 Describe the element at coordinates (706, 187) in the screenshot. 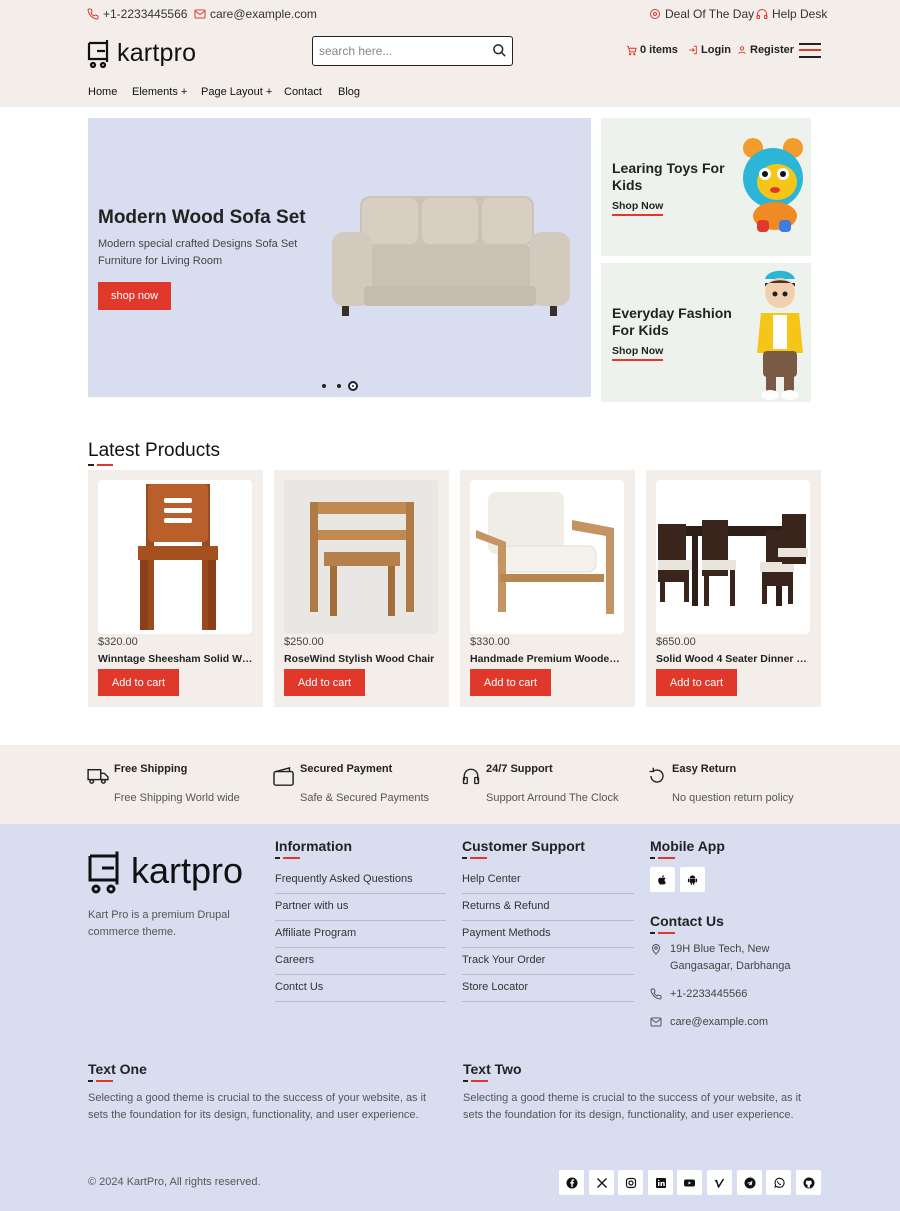

I see `promo-card-toys: Learing Toys For Kids Shop Now` at that location.